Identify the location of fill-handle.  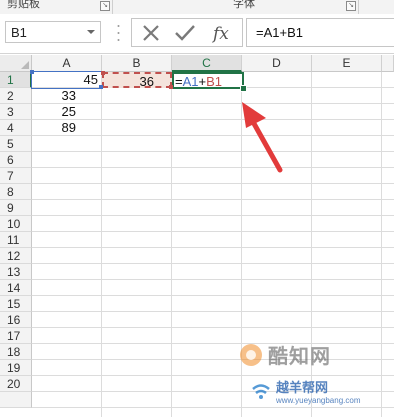
(243, 88).